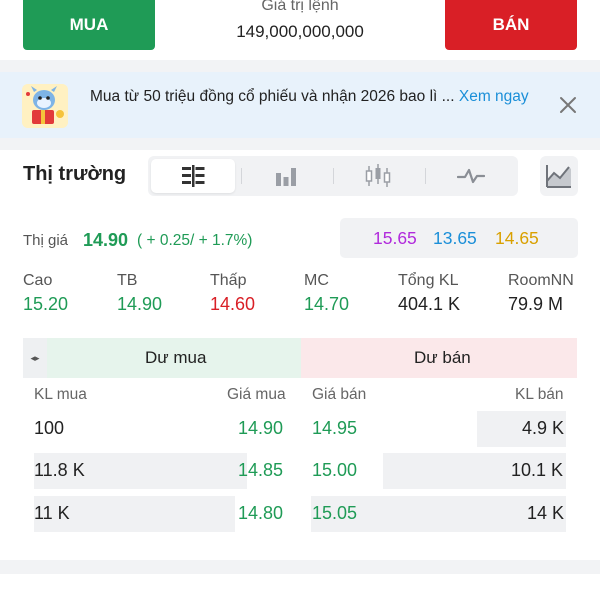 This screenshot has width=600, height=600. Describe the element at coordinates (378, 176) in the screenshot. I see `candlestick-icon` at that location.